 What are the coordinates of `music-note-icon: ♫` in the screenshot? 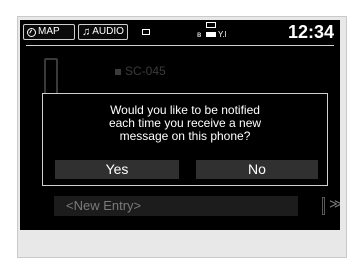 It's located at (86, 32).